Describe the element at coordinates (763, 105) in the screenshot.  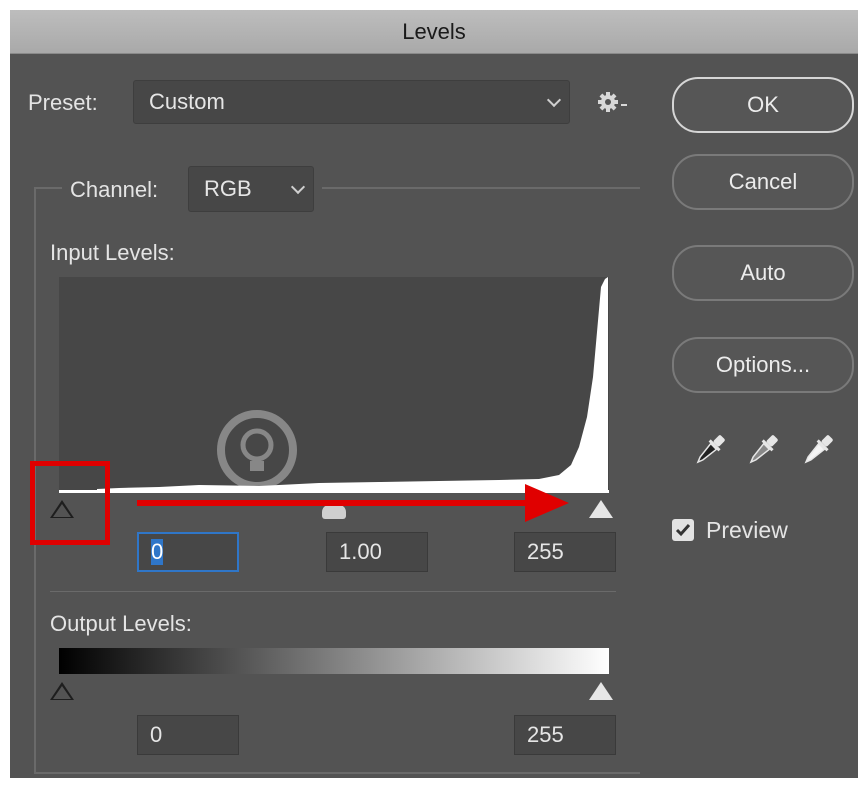
I see `ok-button: OK` at that location.